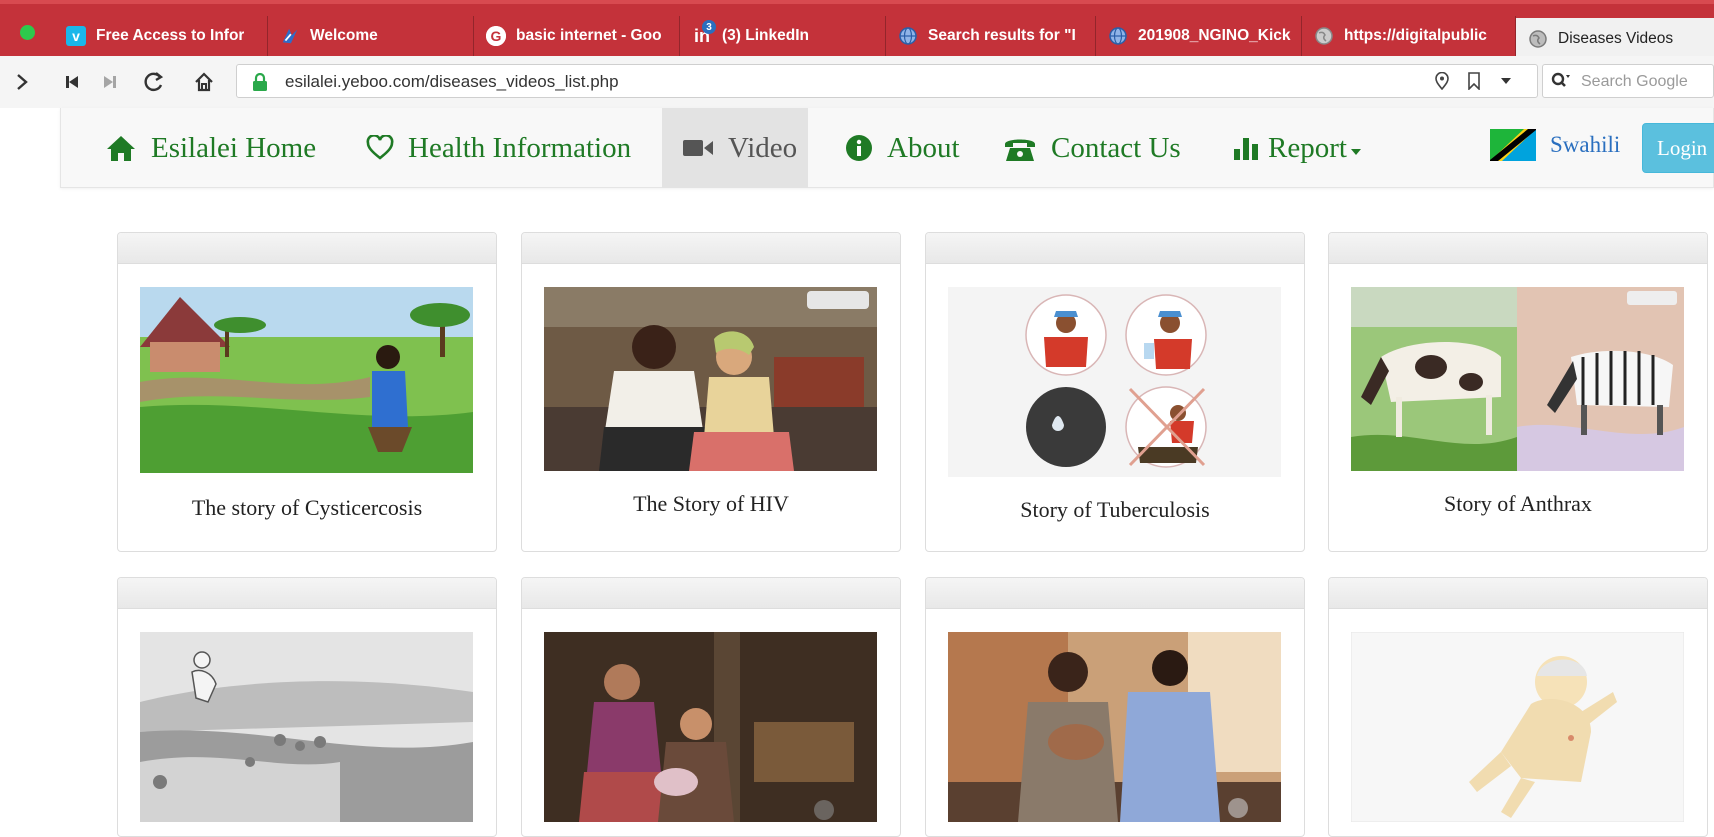  Describe the element at coordinates (27, 32) in the screenshot. I see `window-zoom-button` at that location.